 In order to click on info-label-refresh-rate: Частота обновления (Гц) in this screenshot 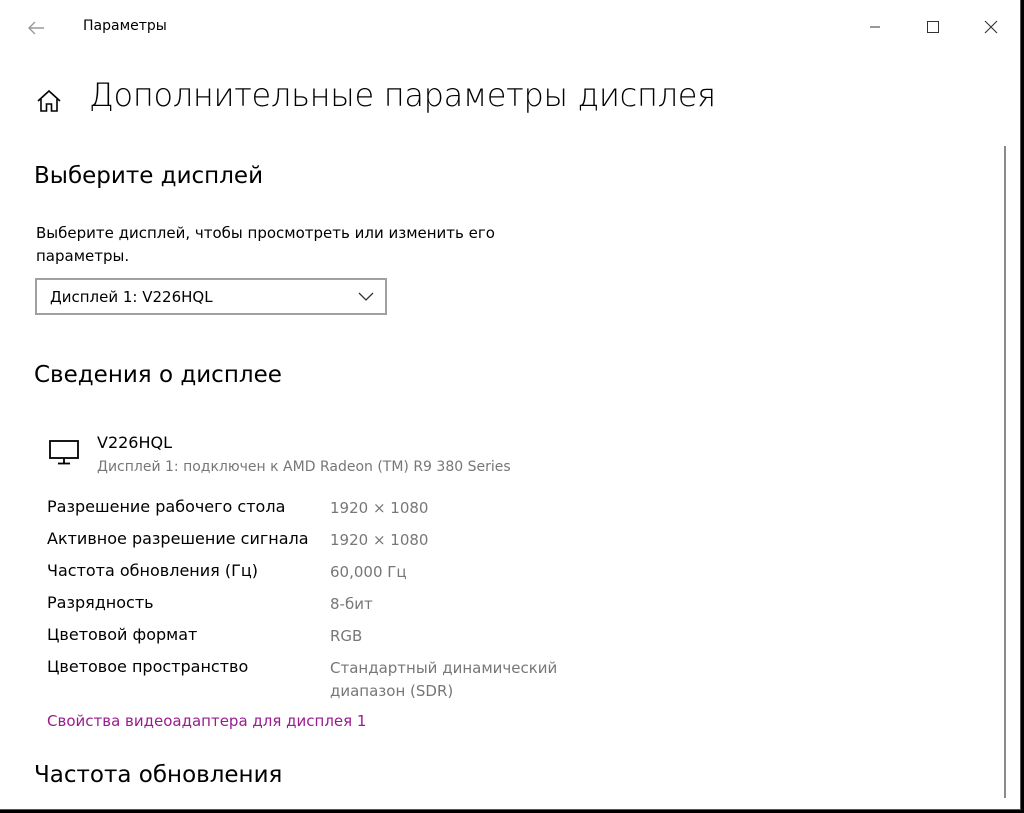, I will do `click(152, 570)`.